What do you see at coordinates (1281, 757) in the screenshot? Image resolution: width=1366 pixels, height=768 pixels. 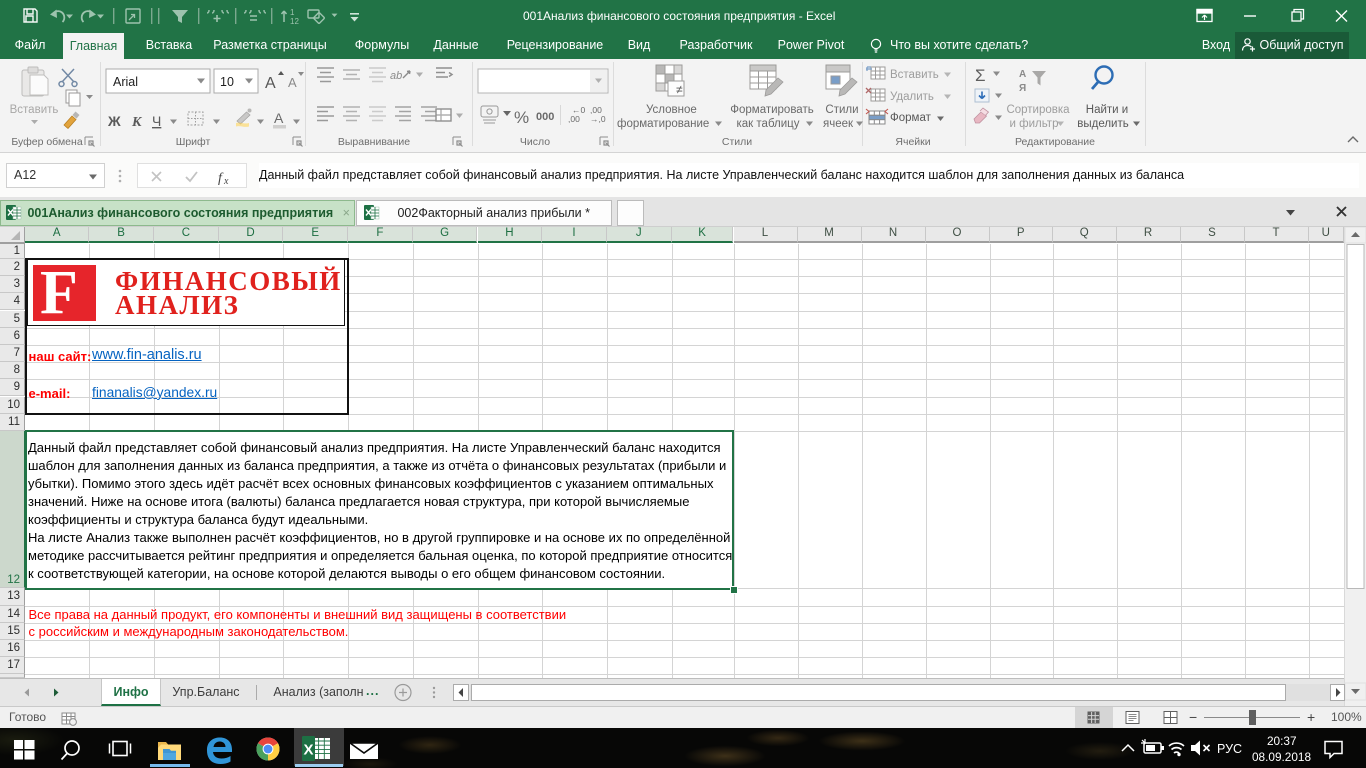 I see `svg-text: 08.09.2018` at bounding box center [1281, 757].